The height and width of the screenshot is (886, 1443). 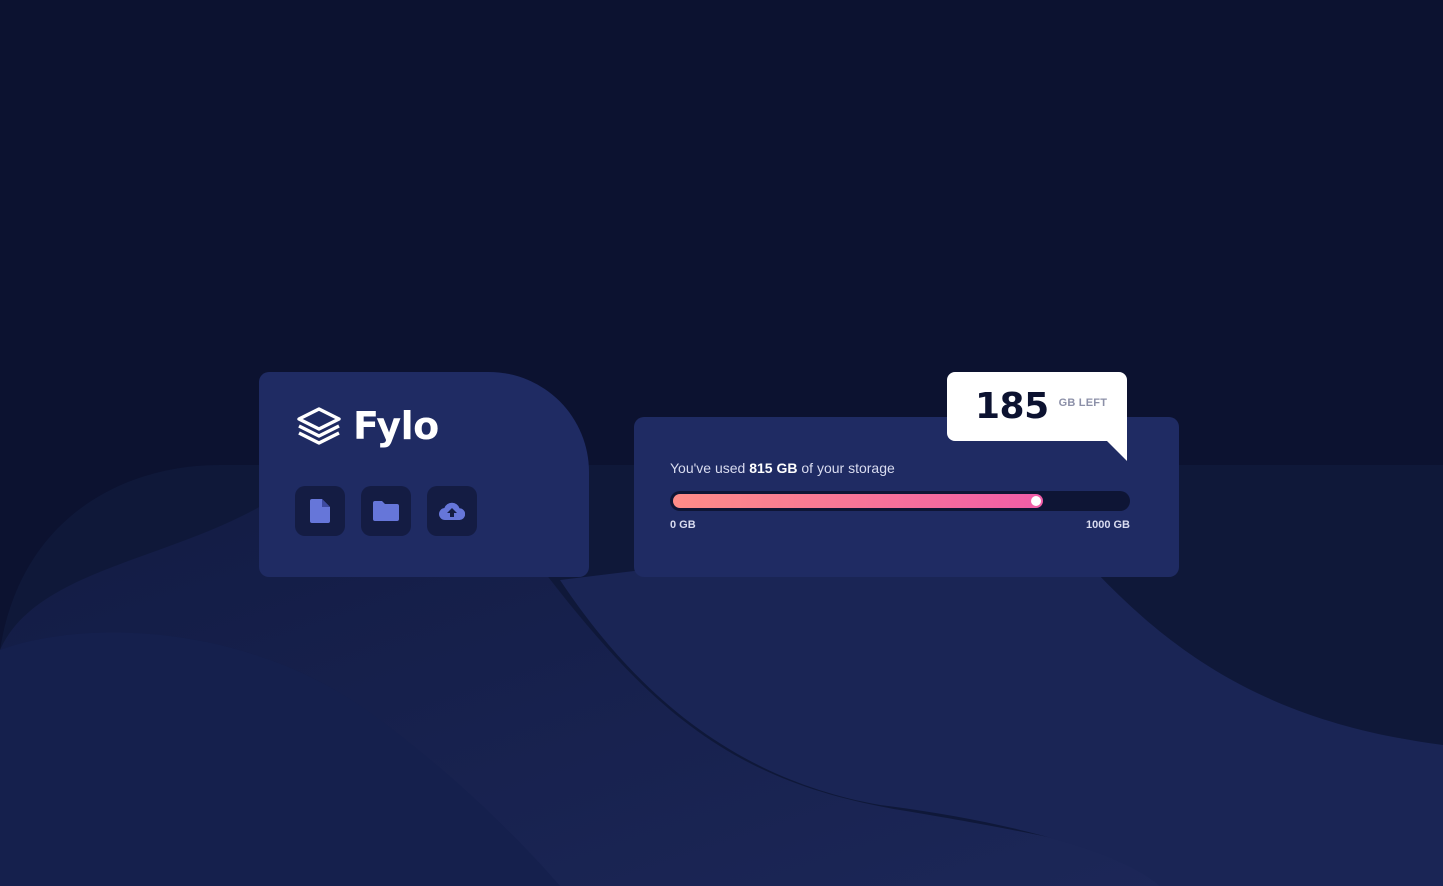 What do you see at coordinates (858, 501) in the screenshot?
I see `storage-meter-fill` at bounding box center [858, 501].